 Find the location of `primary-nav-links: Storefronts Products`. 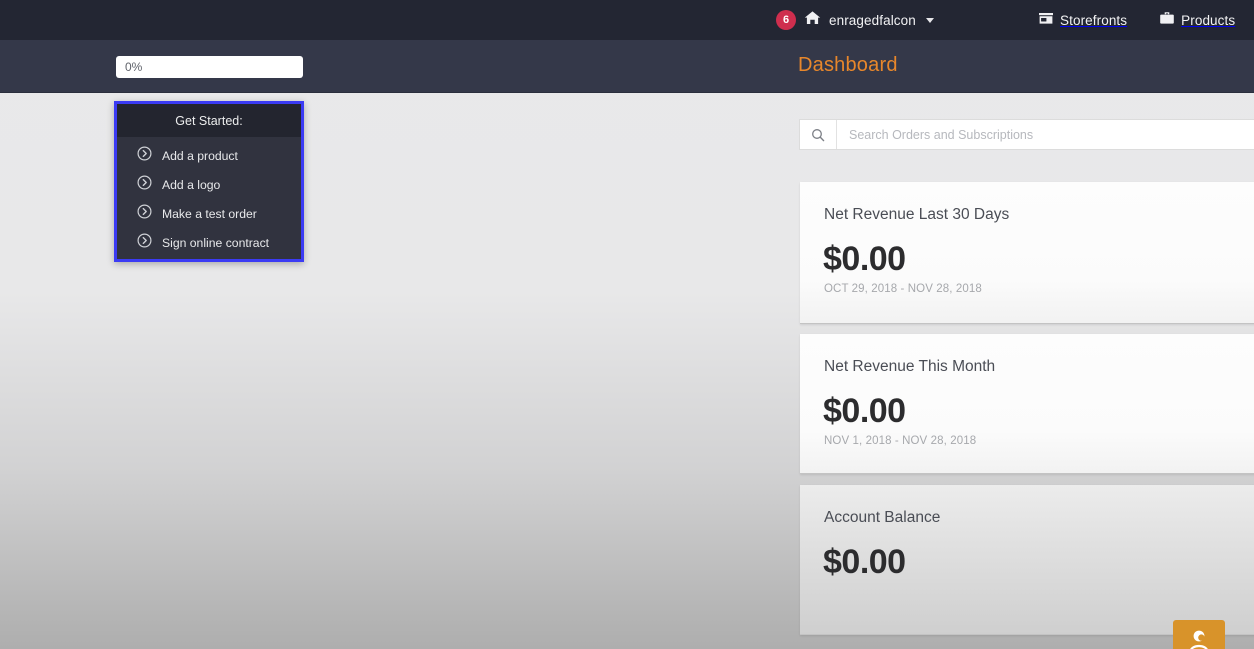

primary-nav-links: Storefronts Products is located at coordinates (1146, 20).